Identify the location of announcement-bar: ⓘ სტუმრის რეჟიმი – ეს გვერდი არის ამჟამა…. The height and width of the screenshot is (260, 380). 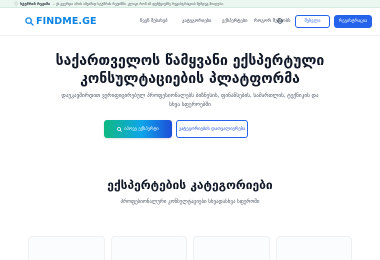
(190, 4).